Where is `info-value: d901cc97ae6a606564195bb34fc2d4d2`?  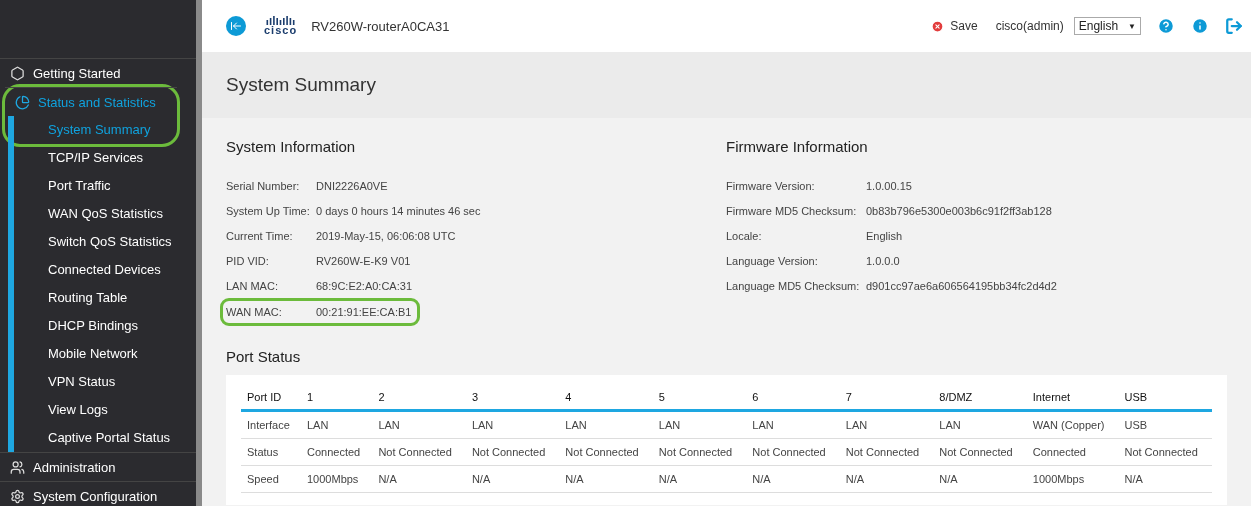 info-value: d901cc97ae6a606564195bb34fc2d4d2 is located at coordinates (961, 285).